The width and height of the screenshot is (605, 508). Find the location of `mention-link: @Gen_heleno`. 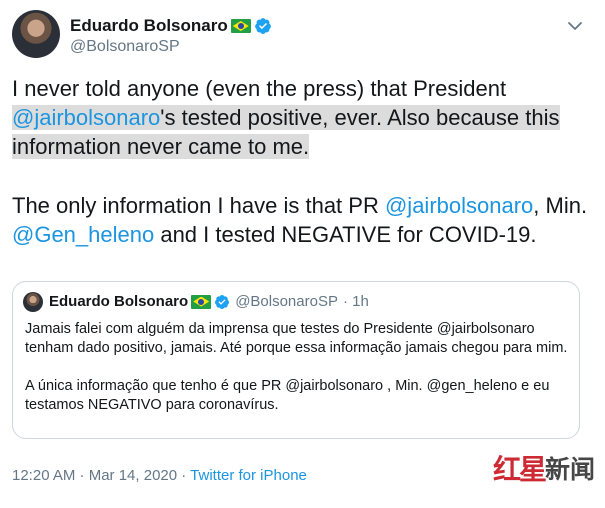

mention-link: @Gen_heleno is located at coordinates (83, 234).